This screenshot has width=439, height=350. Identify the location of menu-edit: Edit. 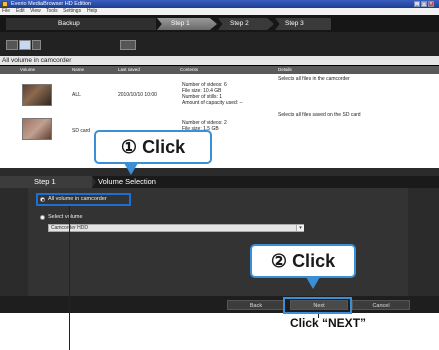
(20, 11).